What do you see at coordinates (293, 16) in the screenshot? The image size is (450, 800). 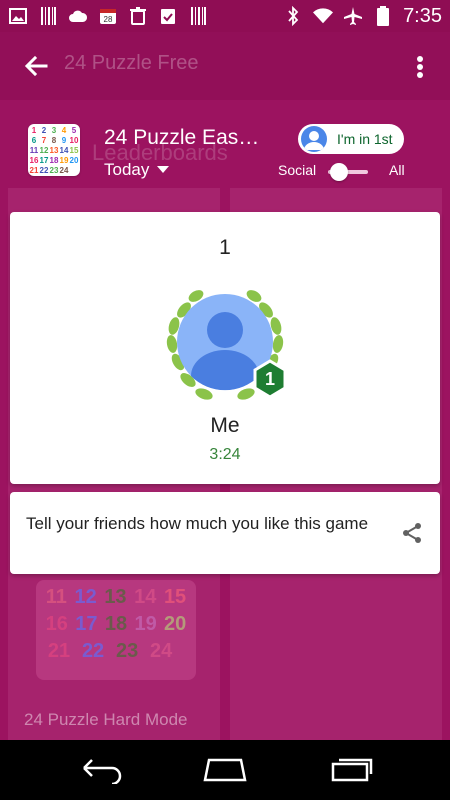 I see `bluetooth-icon` at bounding box center [293, 16].